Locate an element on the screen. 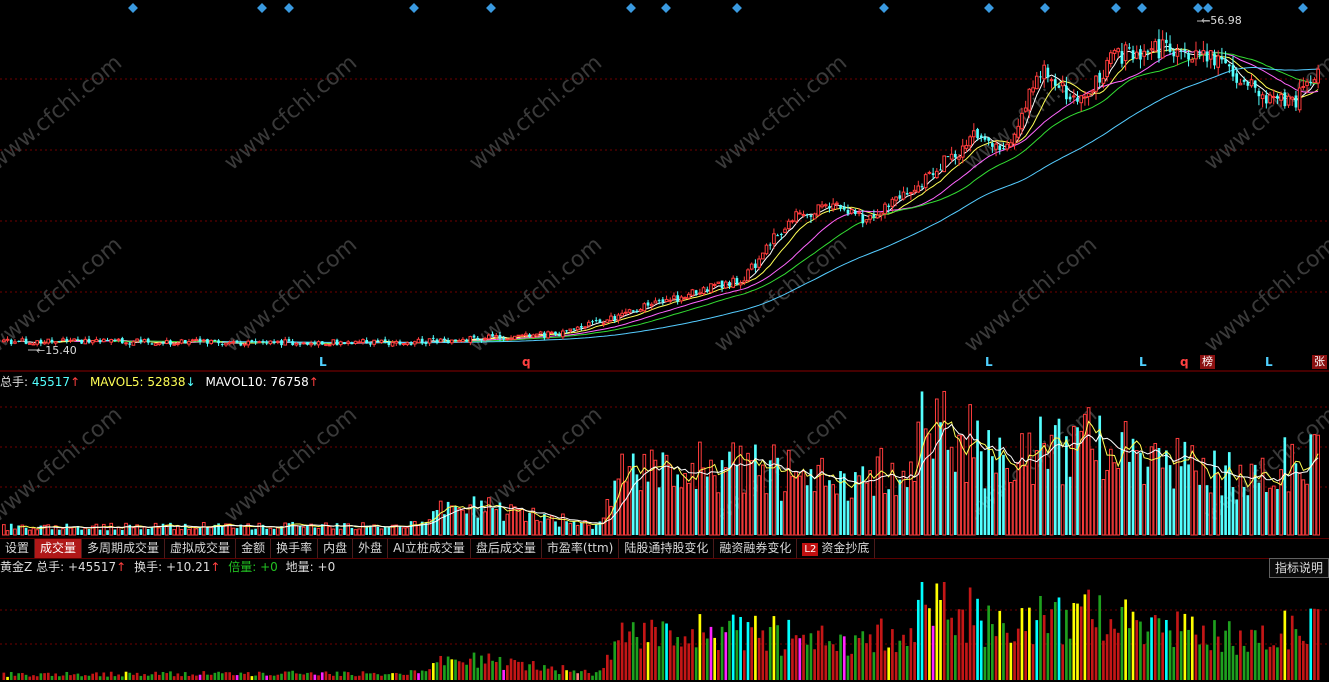 This screenshot has height=682, width=1329. tab-inner-volume: 内盘 is located at coordinates (336, 548).